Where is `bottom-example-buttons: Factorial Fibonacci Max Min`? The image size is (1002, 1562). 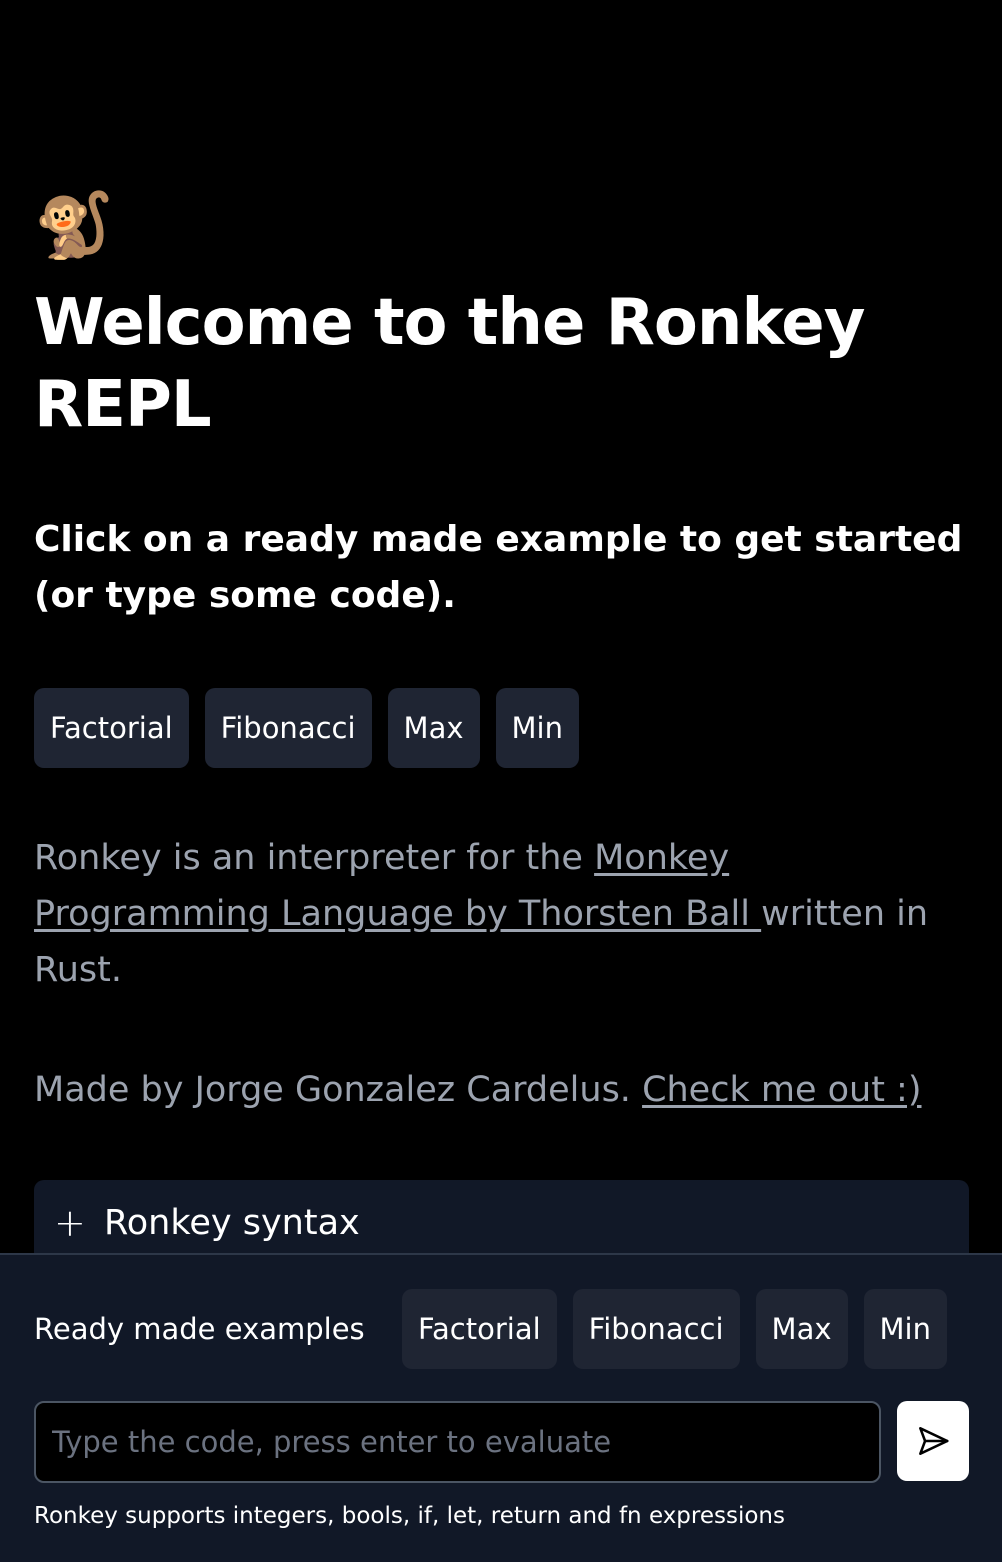
bottom-example-buttons: Factorial Fibonacci Max Min is located at coordinates (674, 1329).